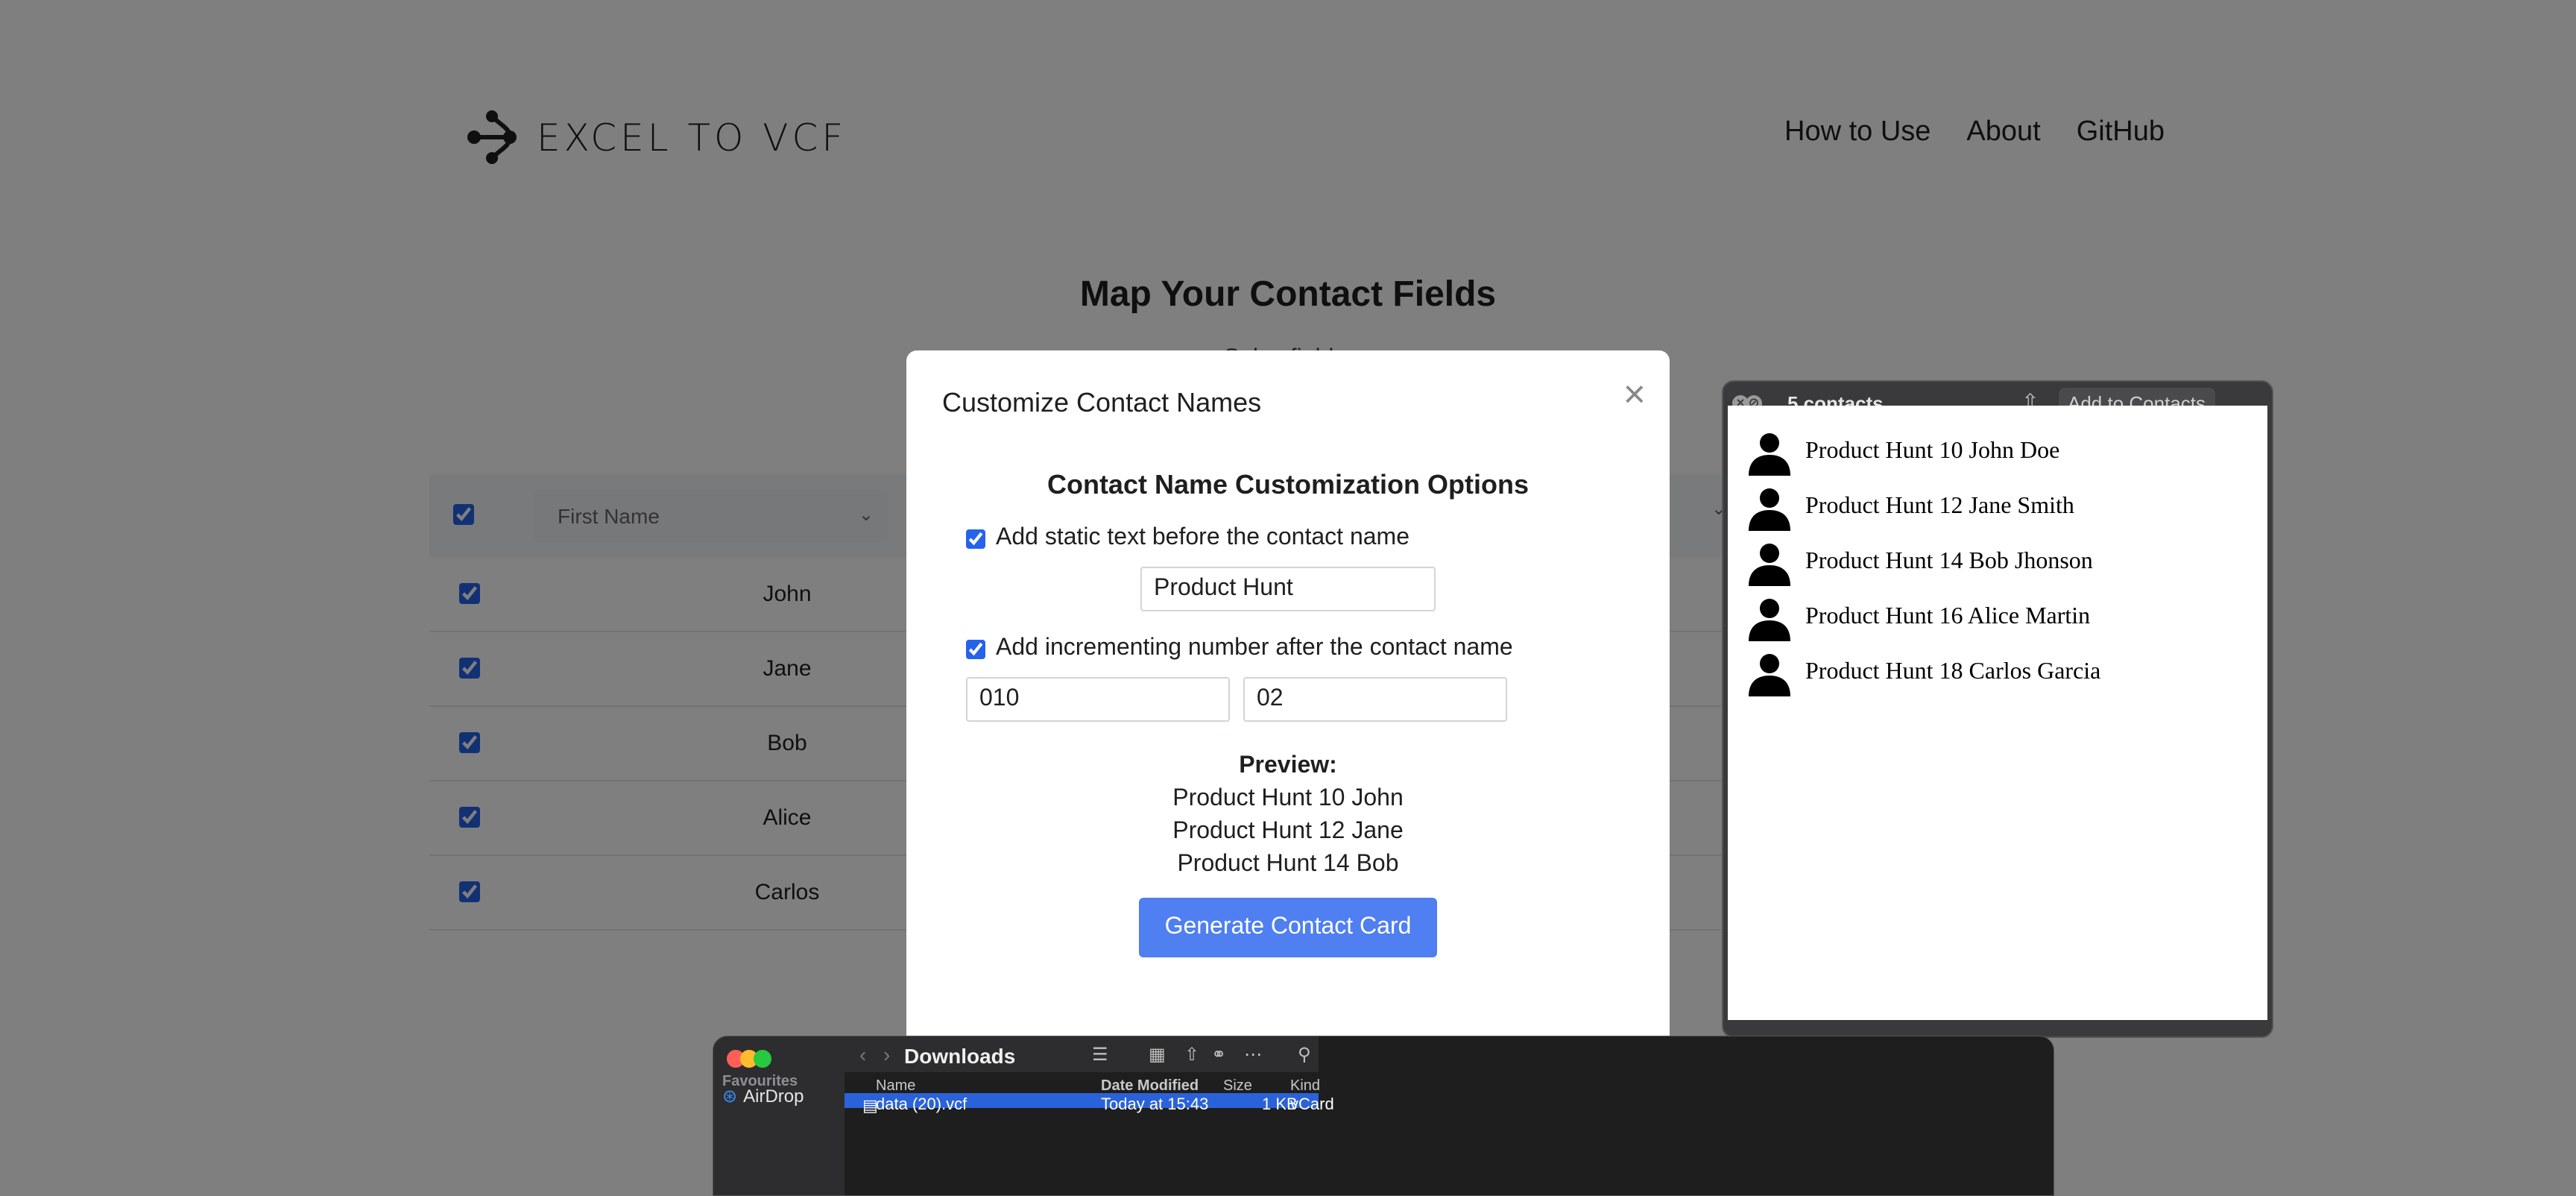 The height and width of the screenshot is (1196, 2576). I want to click on increment-checkbox, so click(975, 648).